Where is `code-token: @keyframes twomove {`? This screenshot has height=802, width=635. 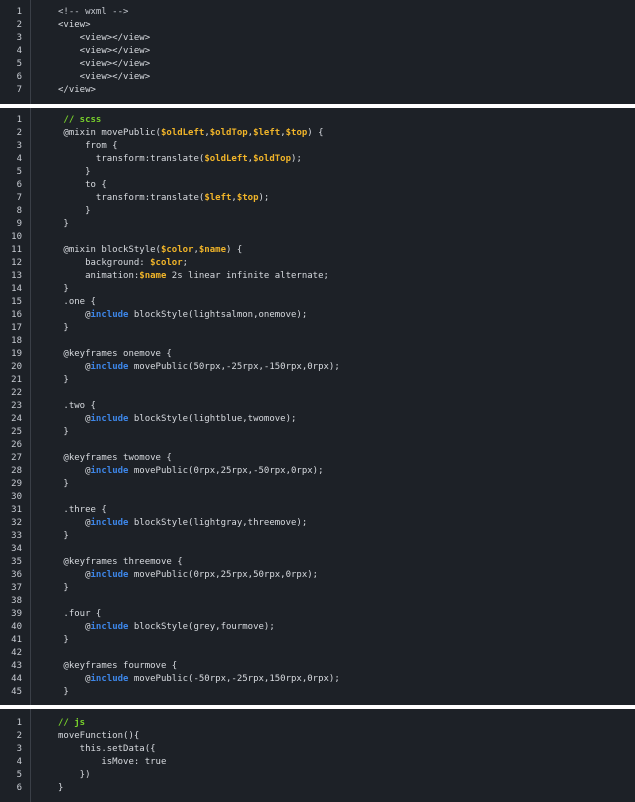
code-token: @keyframes twomove { is located at coordinates (115, 458).